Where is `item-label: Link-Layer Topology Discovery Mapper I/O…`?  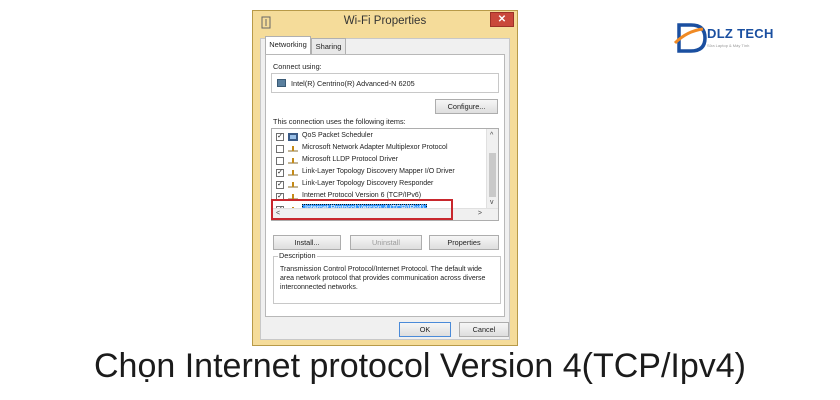
item-label: Link-Layer Topology Discovery Mapper I/O… is located at coordinates (378, 171).